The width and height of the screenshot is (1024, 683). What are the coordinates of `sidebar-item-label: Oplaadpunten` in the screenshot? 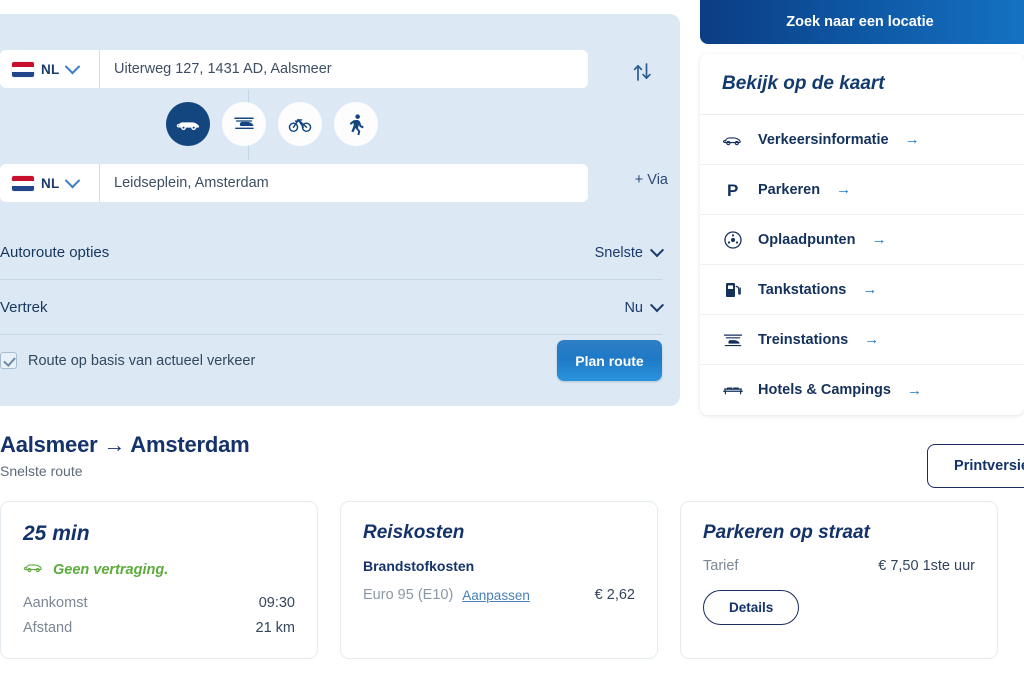 It's located at (807, 239).